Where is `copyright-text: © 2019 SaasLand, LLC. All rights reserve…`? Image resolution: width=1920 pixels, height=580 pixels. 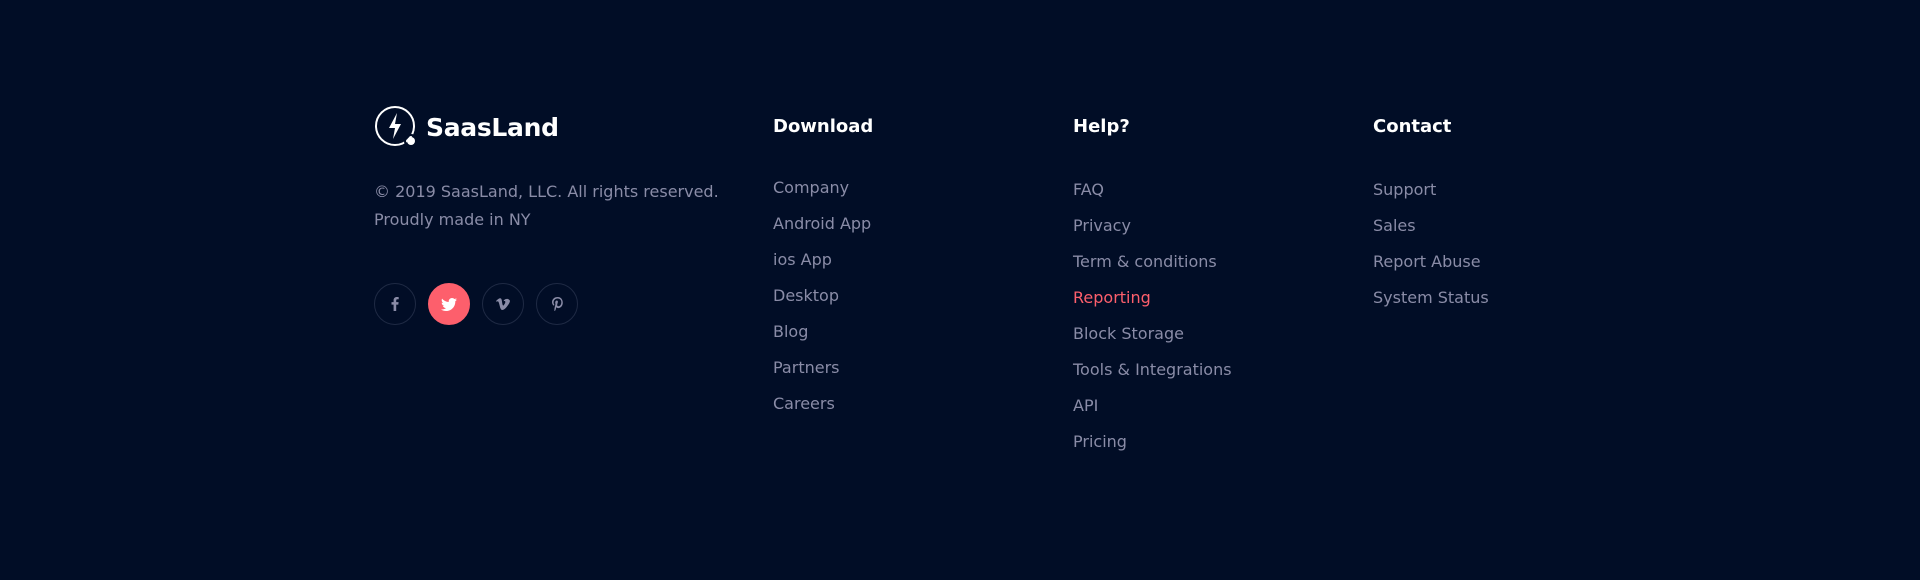
copyright-text: © 2019 SaasLand, LLC. All rights reserve… is located at coordinates (554, 206).